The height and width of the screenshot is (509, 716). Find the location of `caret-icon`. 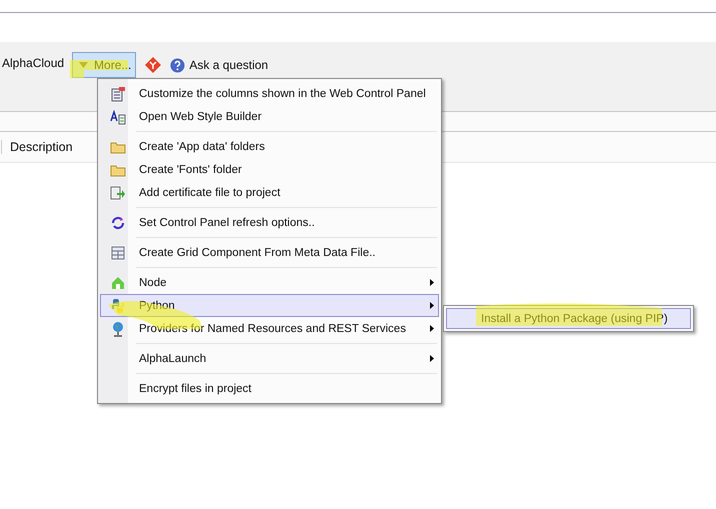

caret-icon is located at coordinates (83, 65).